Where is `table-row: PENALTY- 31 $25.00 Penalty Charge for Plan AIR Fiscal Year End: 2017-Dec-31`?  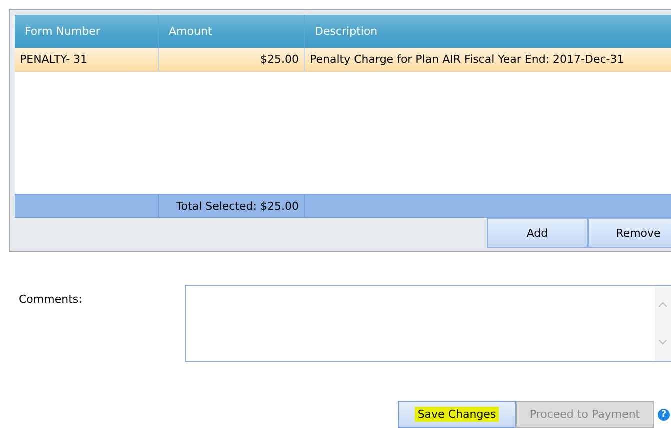 table-row: PENALTY- 31 $25.00 Penalty Charge for Plan AIR Fiscal Year End: 2017-Dec-31 is located at coordinates (343, 60).